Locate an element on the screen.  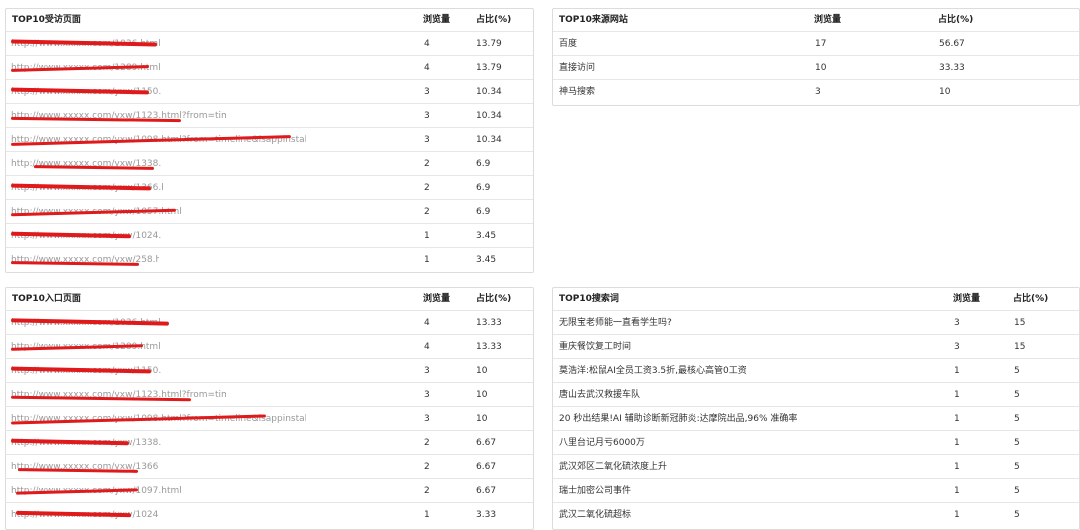
search-term: 唐山去武汉救援车队 is located at coordinates (599, 395).